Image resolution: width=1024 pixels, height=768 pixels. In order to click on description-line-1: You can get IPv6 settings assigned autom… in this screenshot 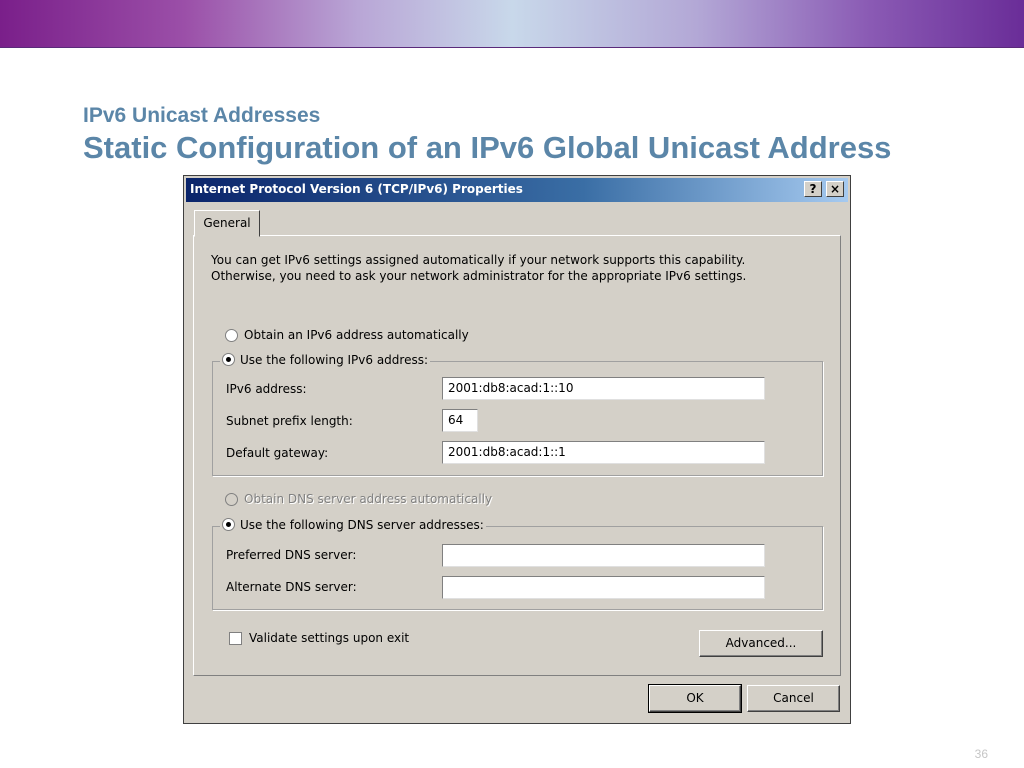, I will do `click(478, 260)`.